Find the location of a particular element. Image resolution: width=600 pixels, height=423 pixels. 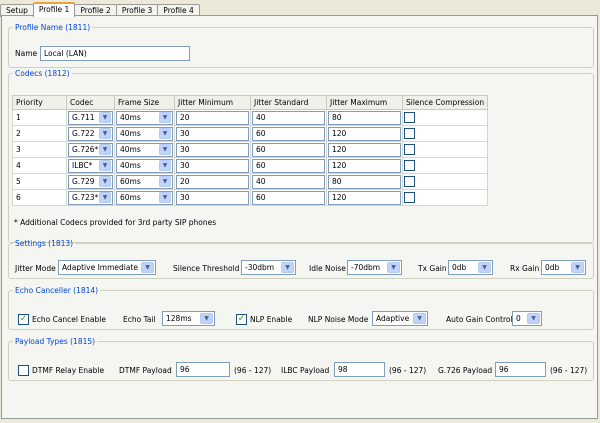

payload-types-title: Payload Types (1815) is located at coordinates (55, 341).